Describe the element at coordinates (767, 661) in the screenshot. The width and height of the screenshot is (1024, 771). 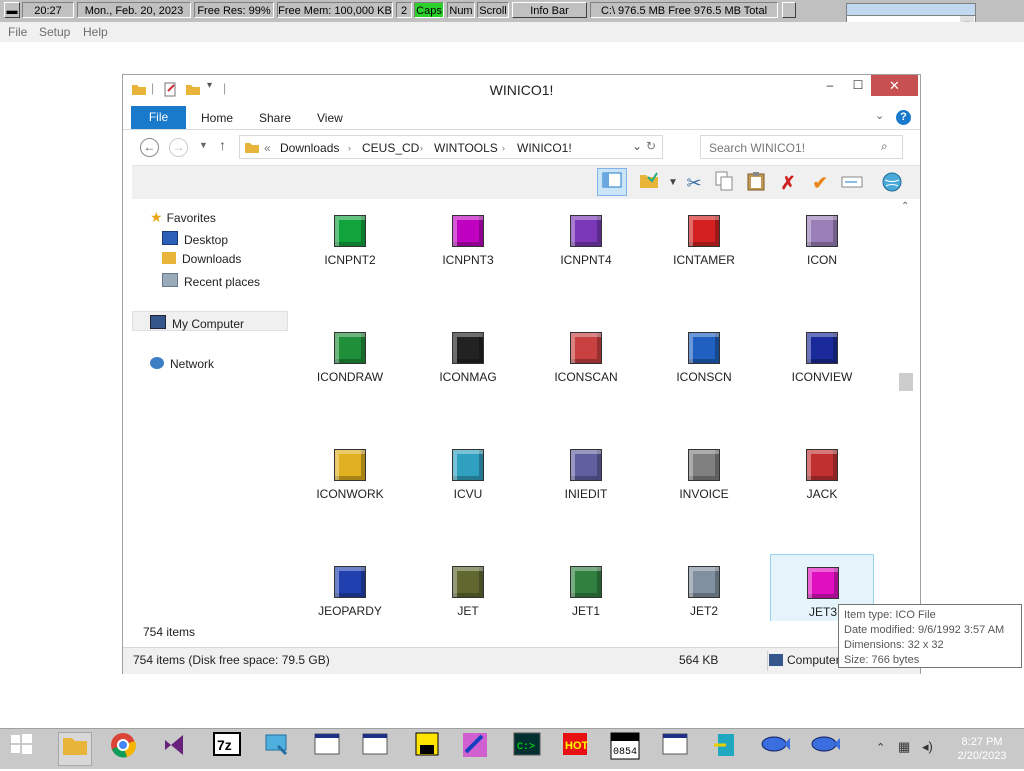
I see `status-divider` at that location.